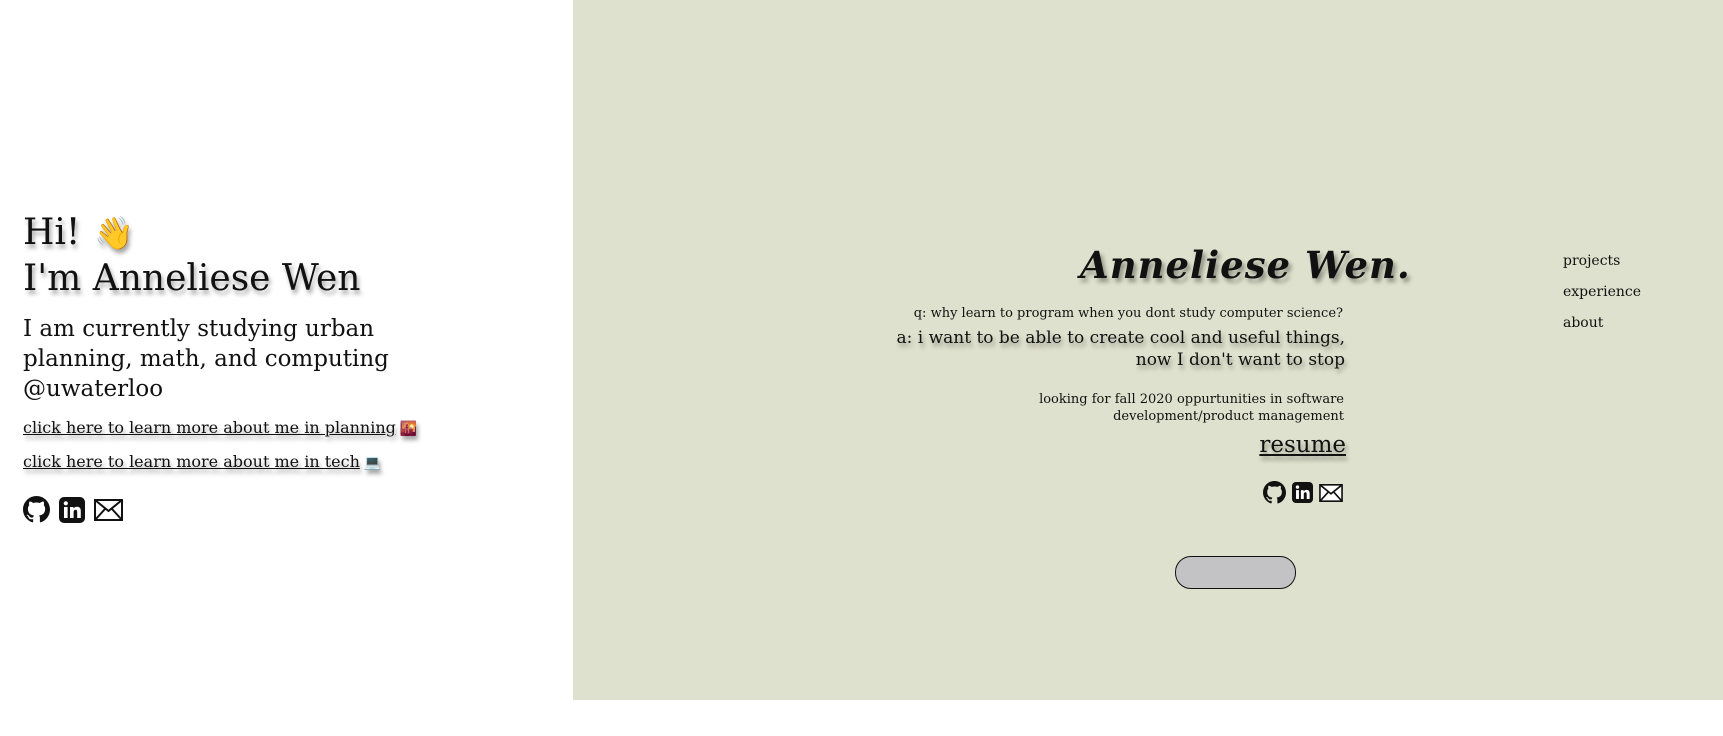 This screenshot has height=736, width=1723. Describe the element at coordinates (1235, 572) in the screenshot. I see `pill-button` at that location.